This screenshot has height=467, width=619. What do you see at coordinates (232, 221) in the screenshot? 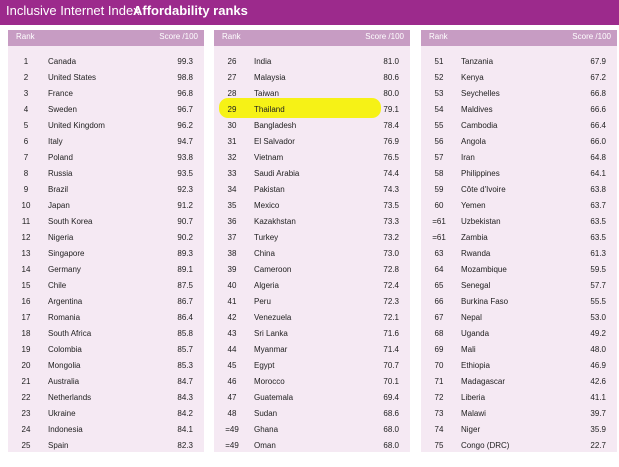
I see `rank-cell: 36` at bounding box center [232, 221].